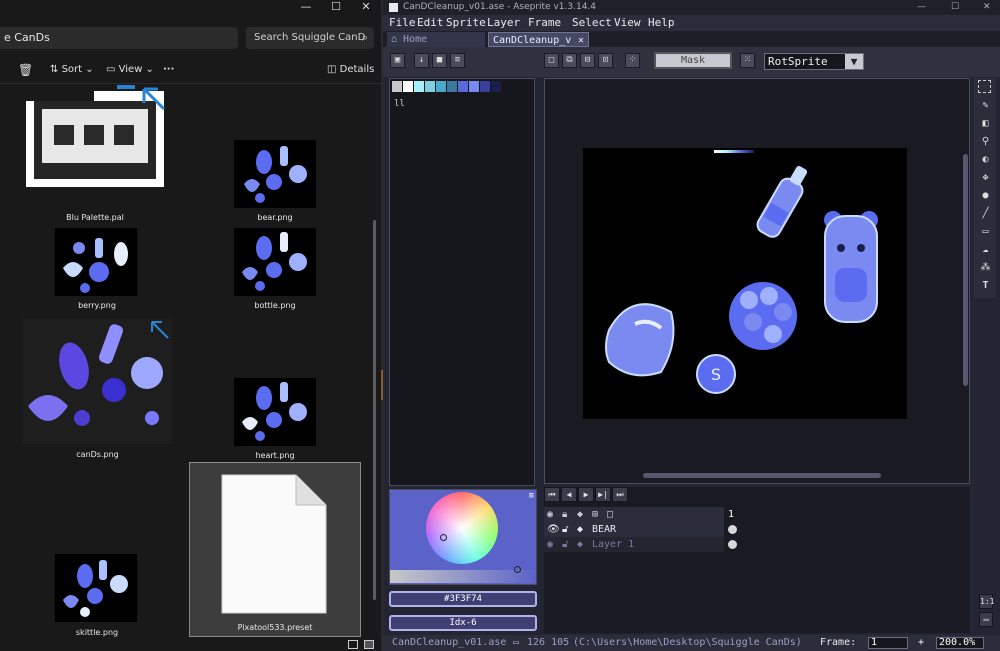 The height and width of the screenshot is (651, 1000). I want to click on arrow-down-icon: ↓, so click(421, 60).